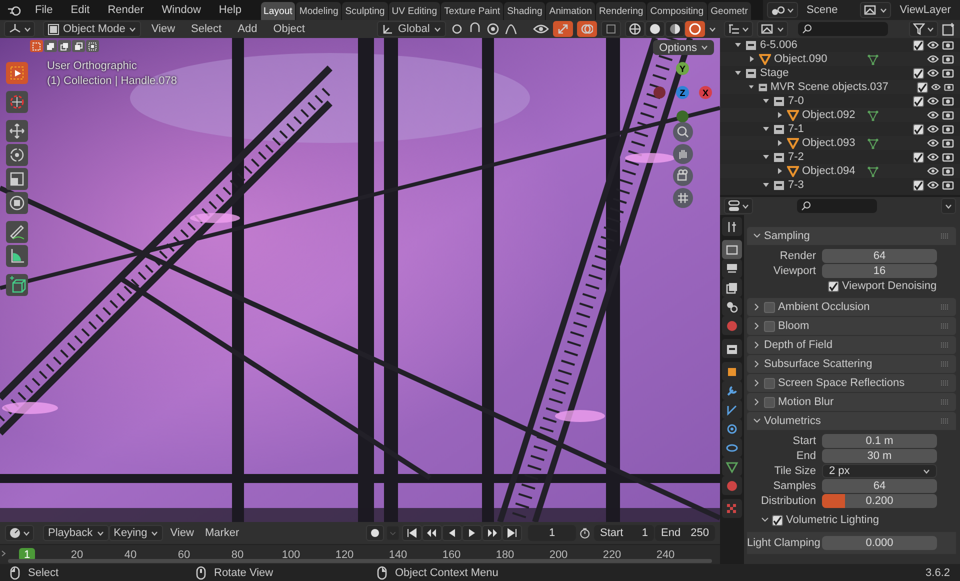 The width and height of the screenshot is (960, 581). I want to click on menu-item: View, so click(182, 533).